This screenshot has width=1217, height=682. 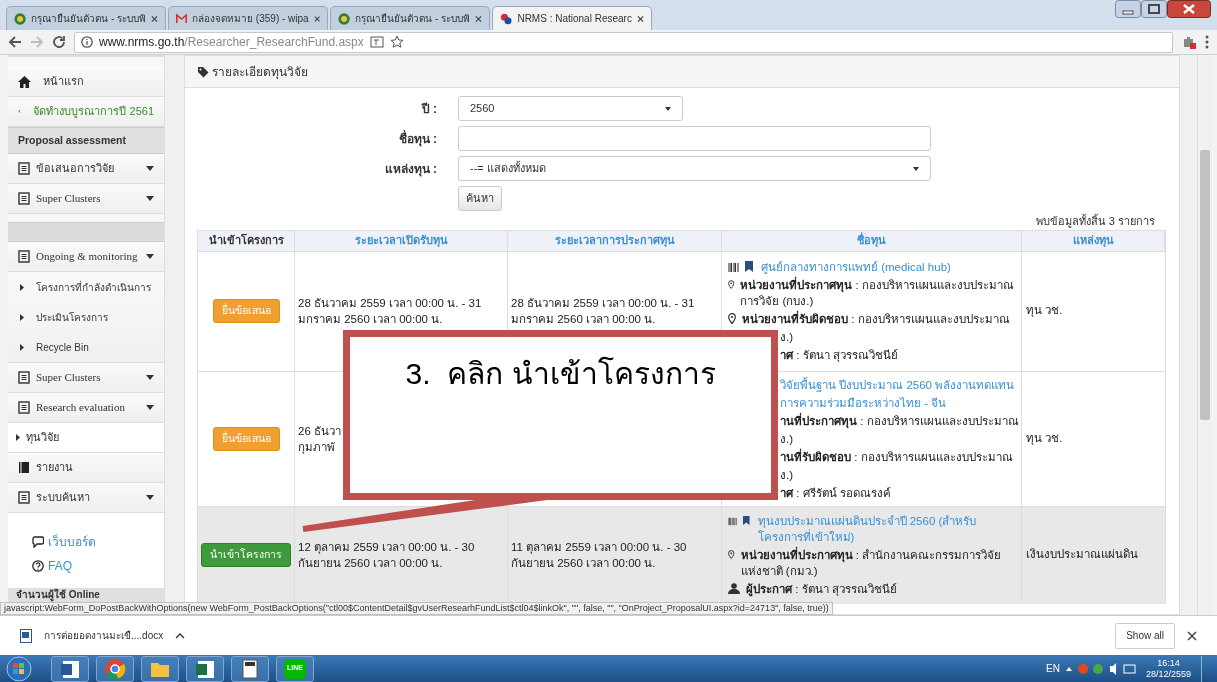 I want to click on column-header: ระยะเวลาเปิดรับทุน, so click(x=401, y=240).